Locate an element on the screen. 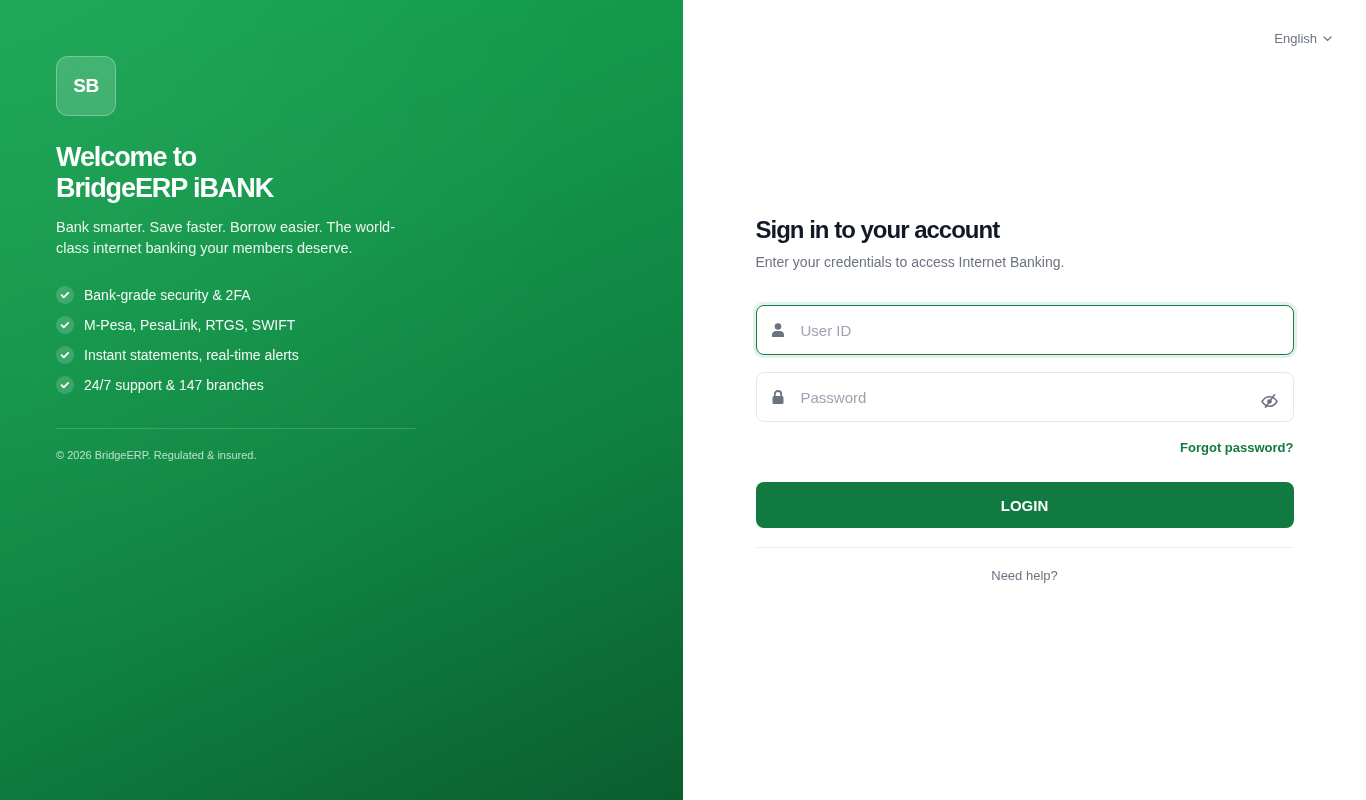  copyright-text: © 2026 BridgeERP. Regulated & insured. is located at coordinates (156, 455).